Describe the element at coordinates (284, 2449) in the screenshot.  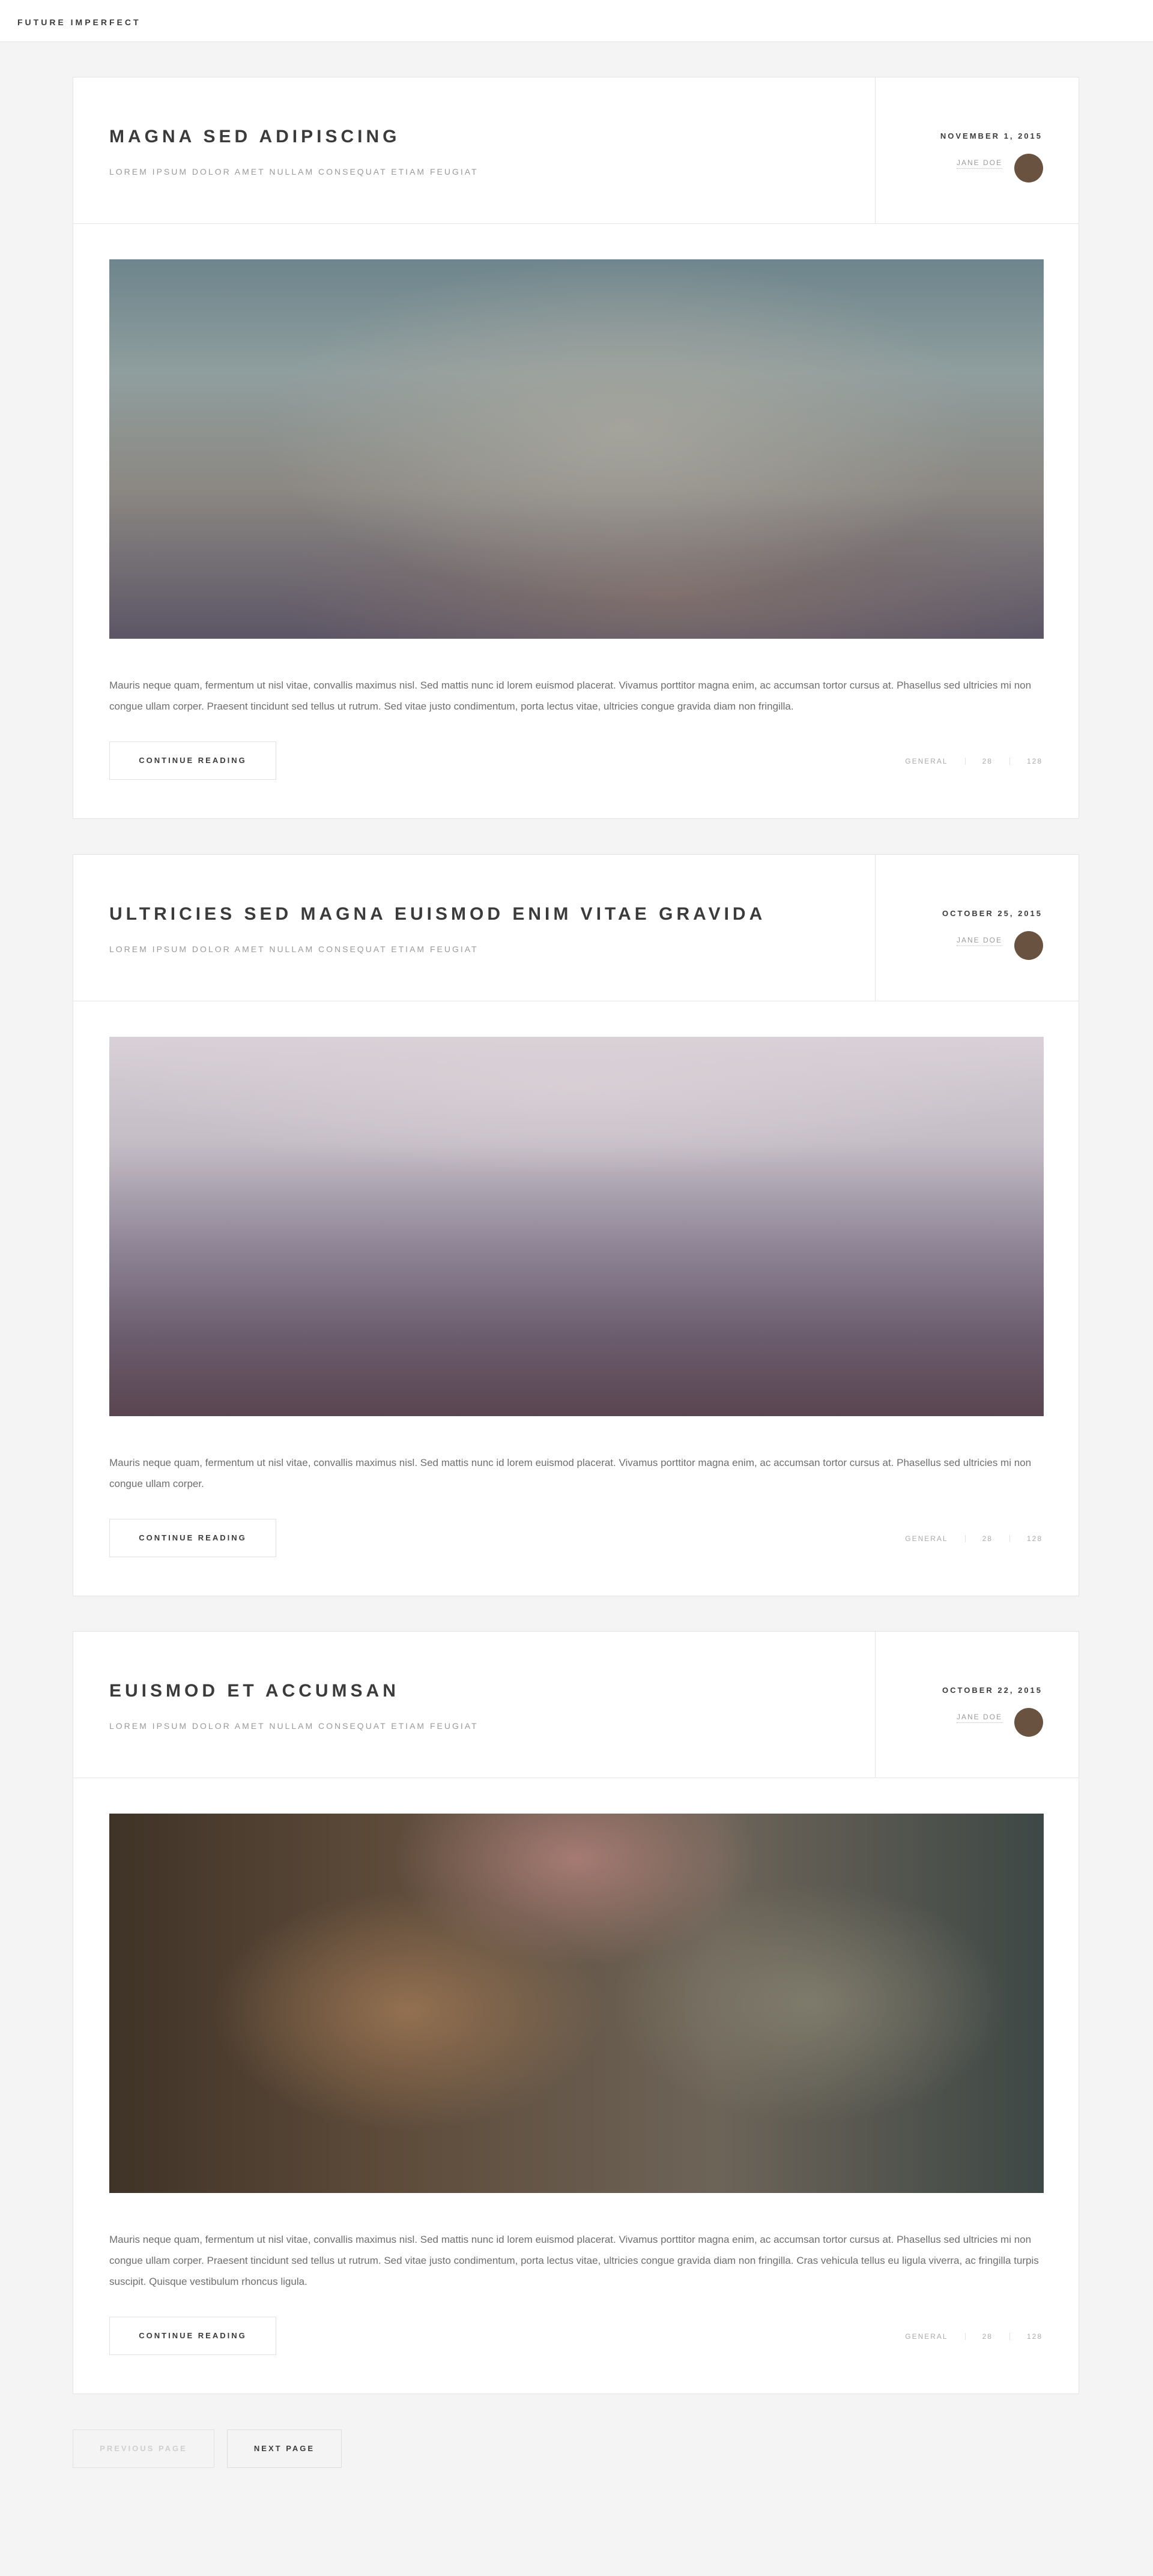
I see `next-page-button: NEXT PAGE` at that location.